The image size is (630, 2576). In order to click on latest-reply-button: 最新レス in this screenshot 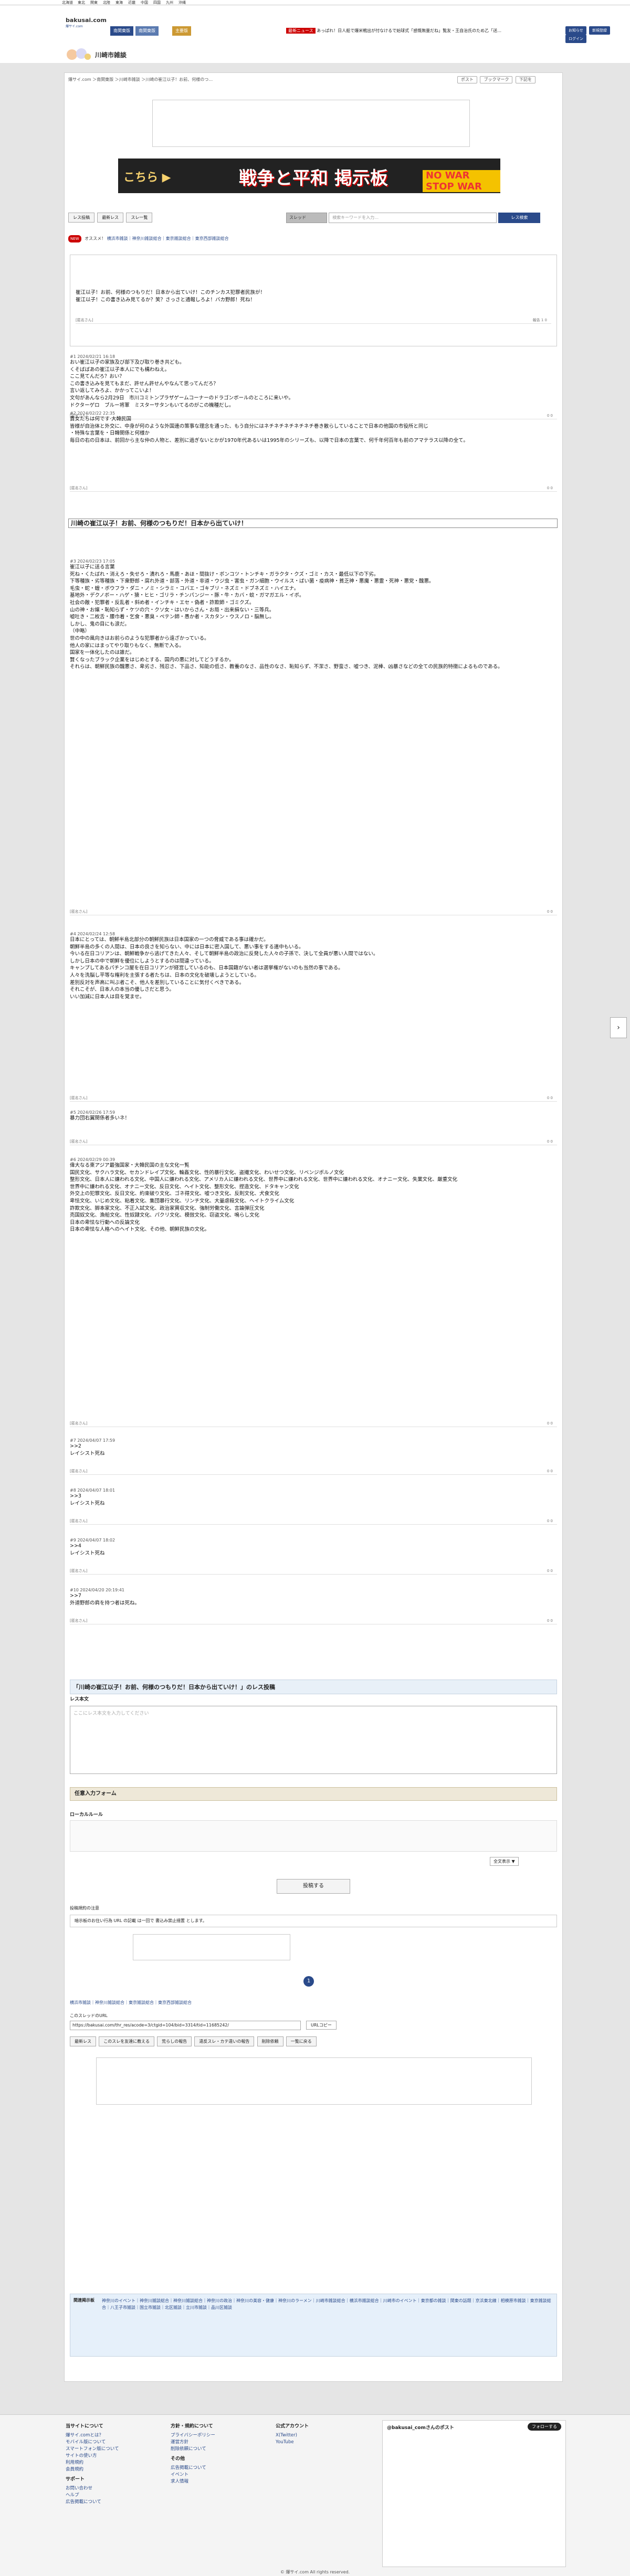, I will do `click(110, 218)`.